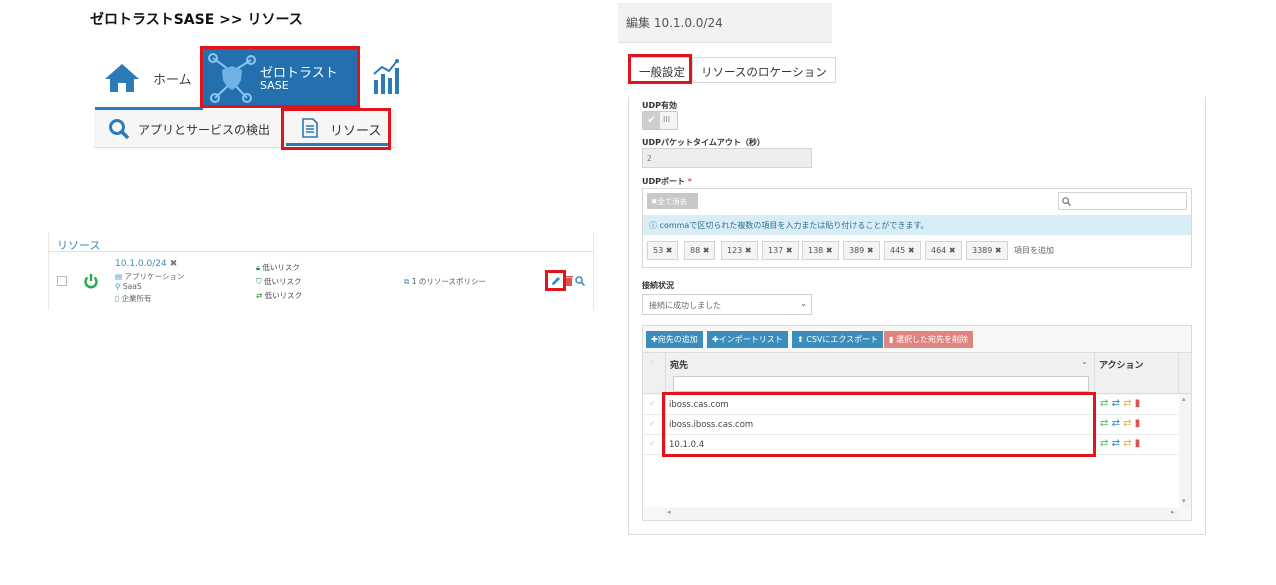 The height and width of the screenshot is (585, 1276). What do you see at coordinates (725, 23) in the screenshot?
I see `dialog-title-bar: 編集 10.1.0.0/24` at bounding box center [725, 23].